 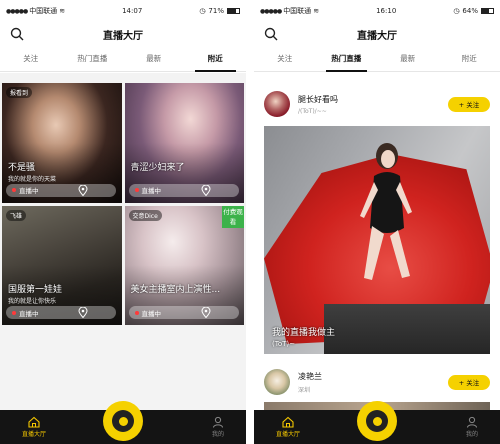 I want to click on time-label: 14:07, so click(x=132, y=11).